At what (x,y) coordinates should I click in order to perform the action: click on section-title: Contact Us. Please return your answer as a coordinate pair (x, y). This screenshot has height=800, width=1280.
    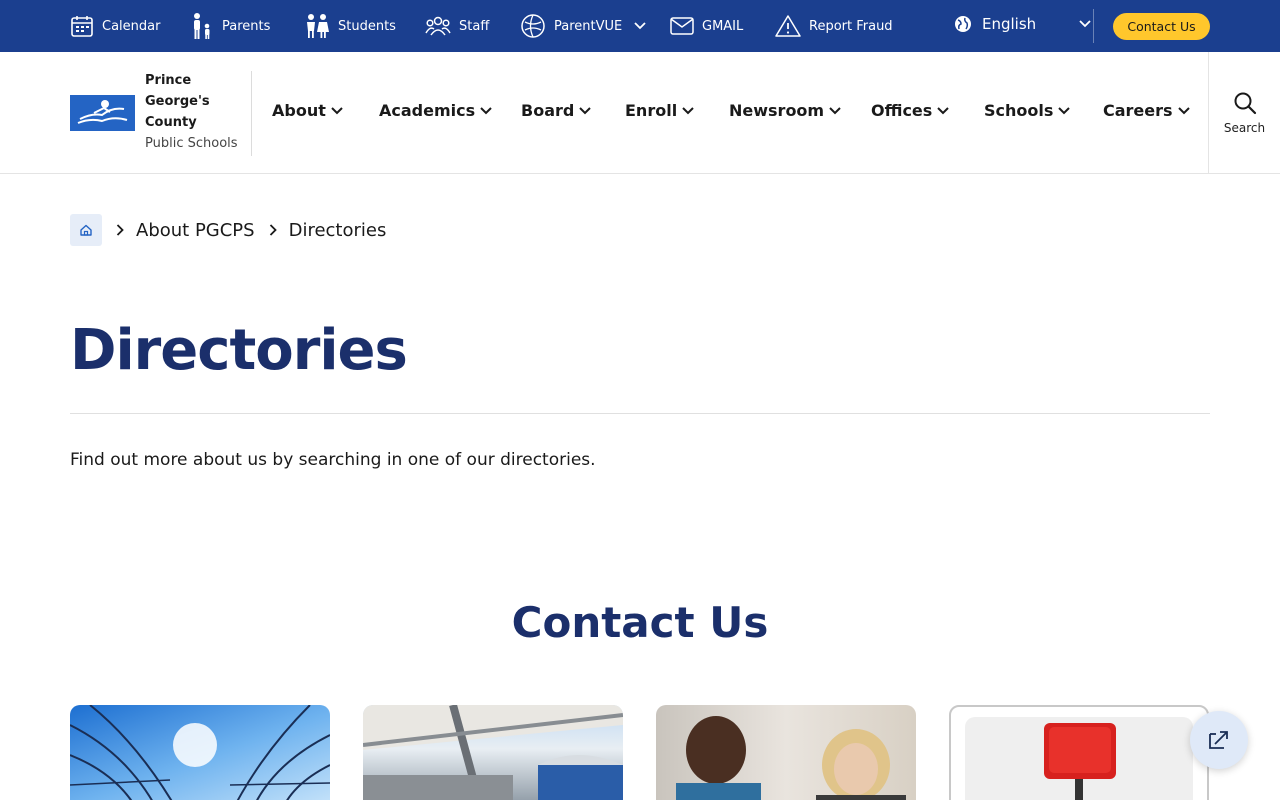
    Looking at the image, I should click on (640, 622).